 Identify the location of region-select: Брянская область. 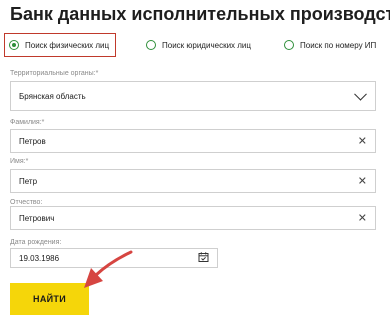
(193, 96).